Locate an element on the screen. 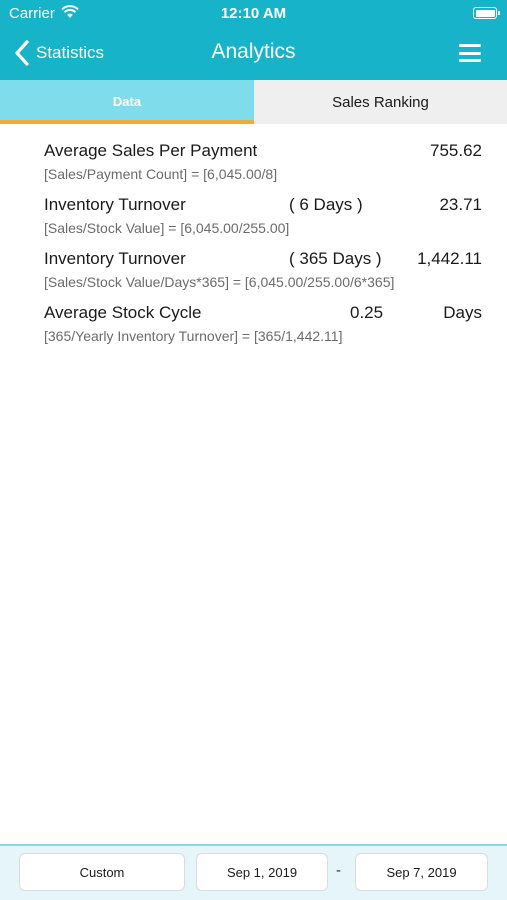  top-bar: Carrier 12:10 AM Statistics Analytics is located at coordinates (253, 40).